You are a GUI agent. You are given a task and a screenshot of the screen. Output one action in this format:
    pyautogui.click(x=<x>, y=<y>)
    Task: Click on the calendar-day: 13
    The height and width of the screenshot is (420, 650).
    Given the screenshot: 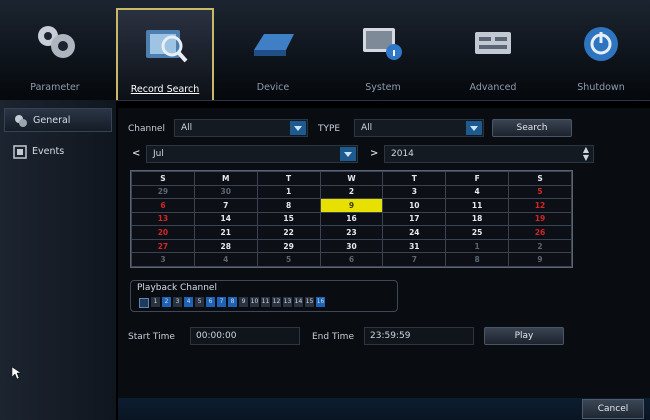 What is the action you would take?
    pyautogui.click(x=163, y=219)
    